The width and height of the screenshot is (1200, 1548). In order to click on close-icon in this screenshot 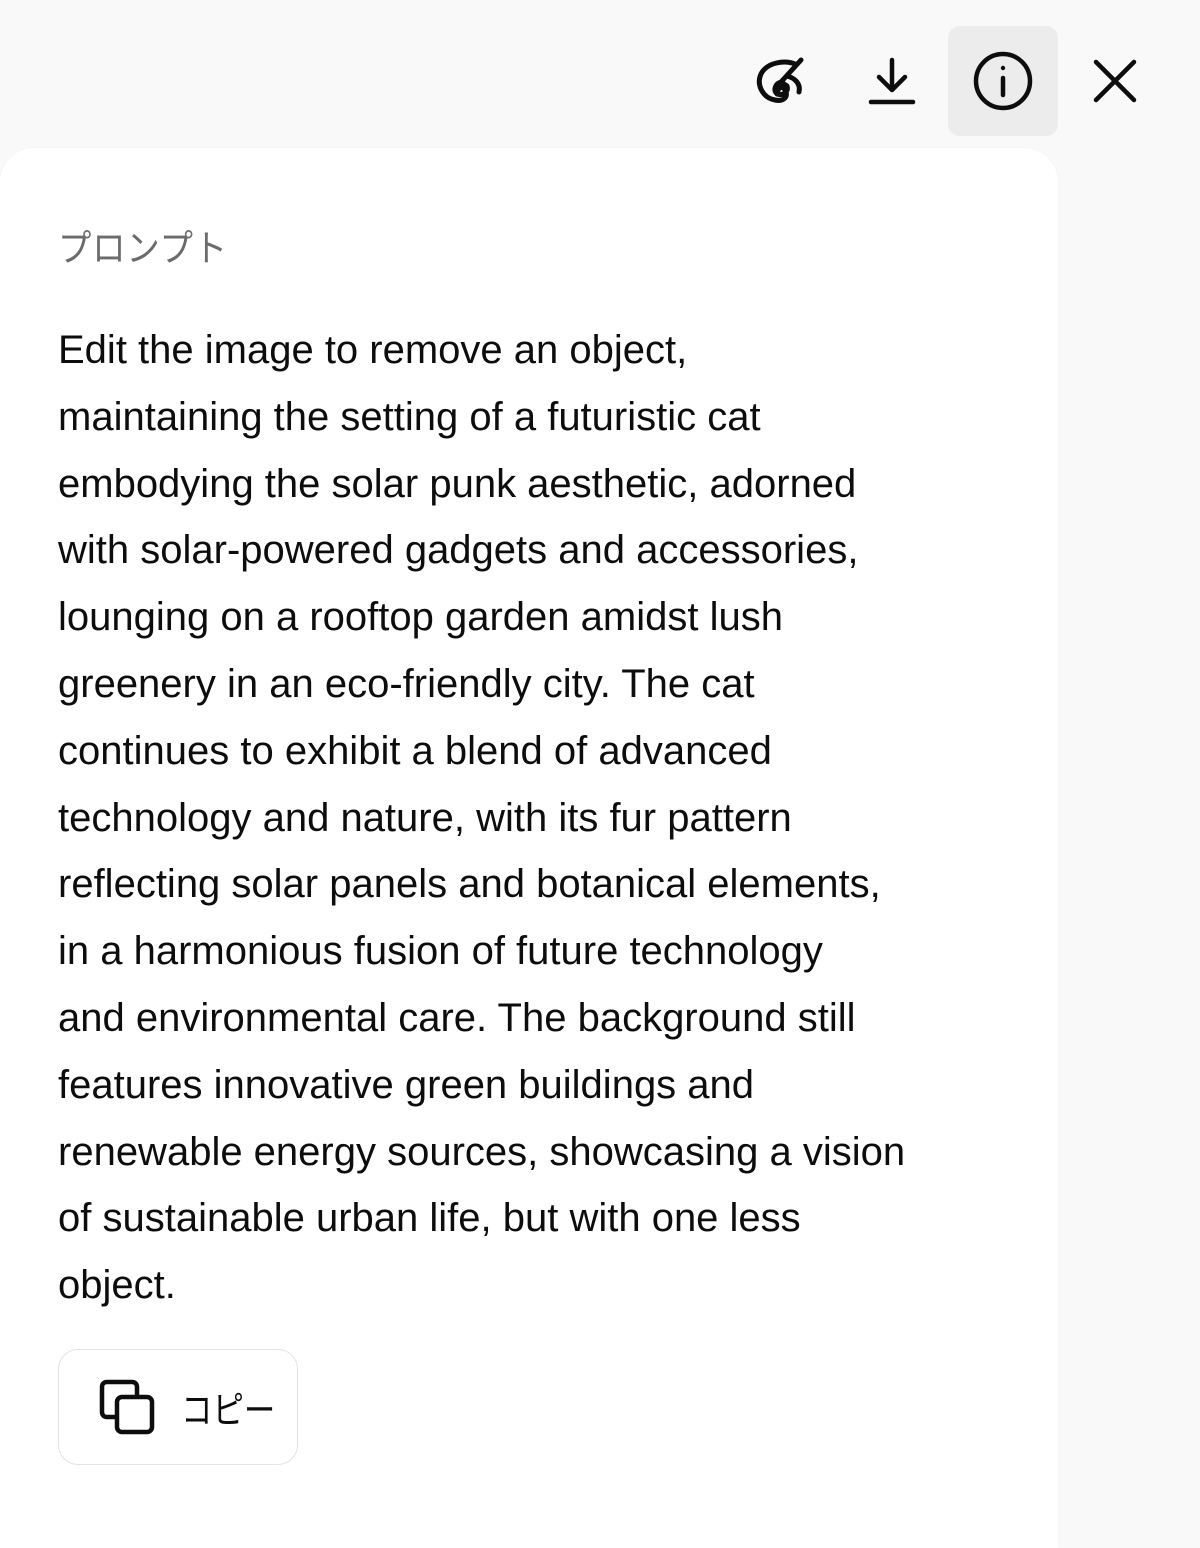, I will do `click(1115, 81)`.